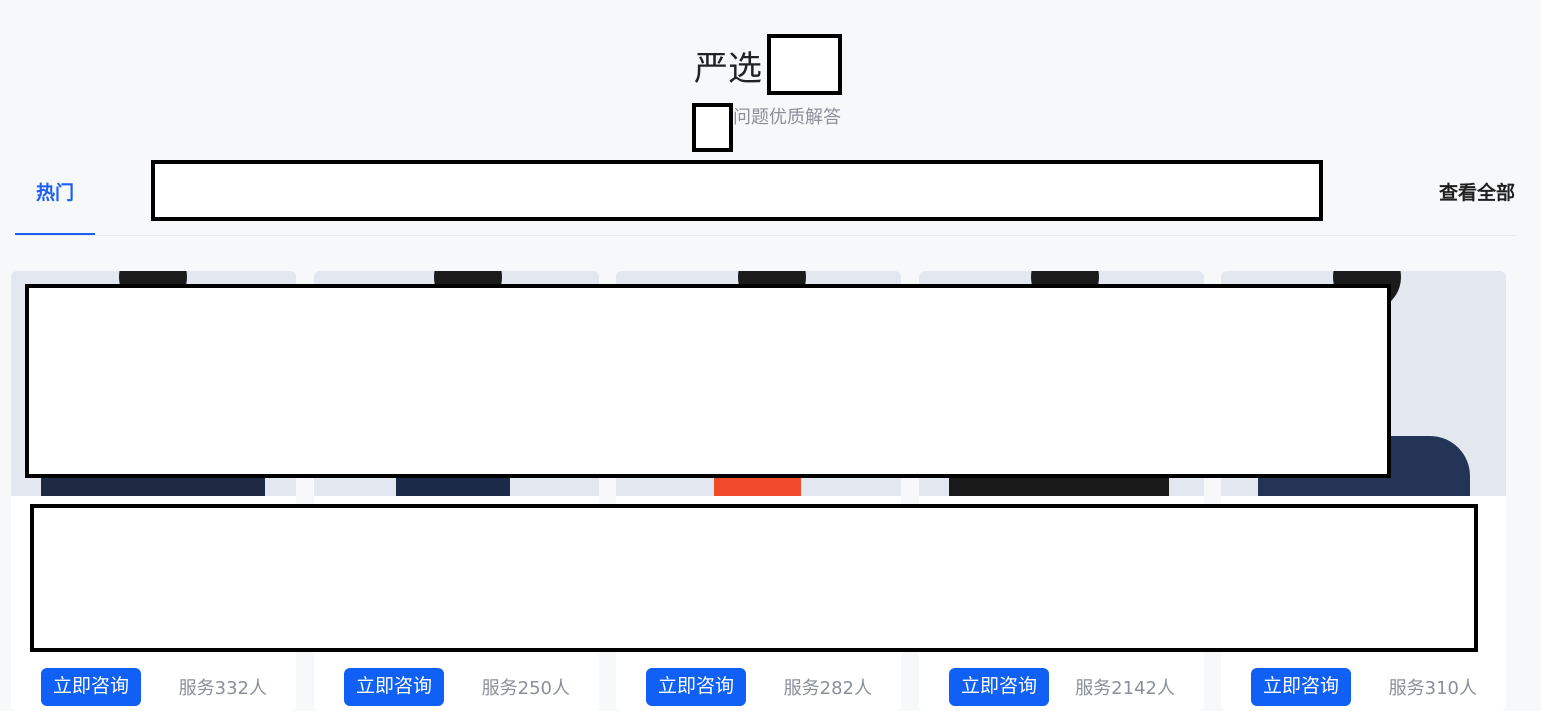  I want to click on card-footer: 立即咨询 服务332人, so click(153, 688).